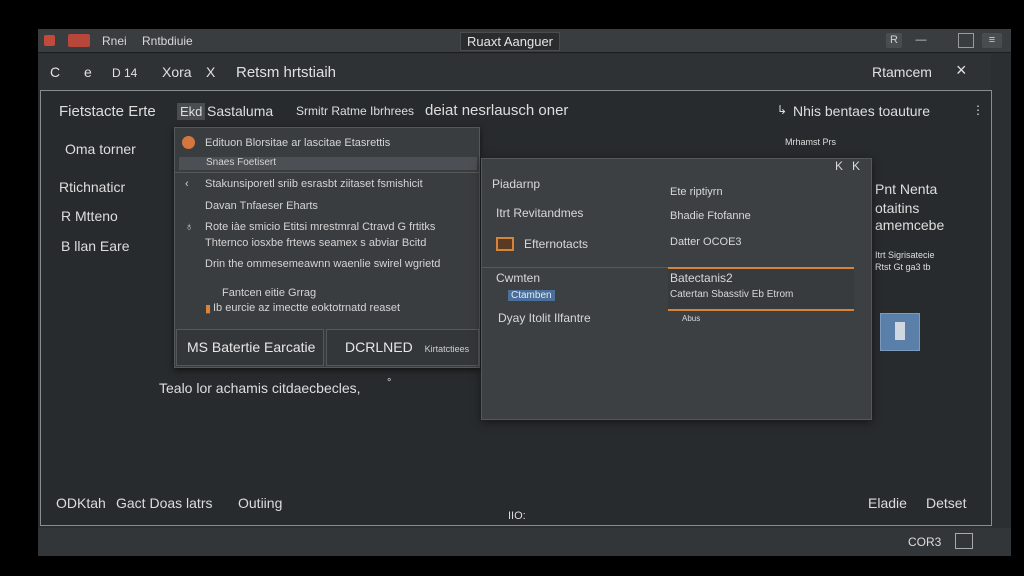 This screenshot has height=576, width=1024. I want to click on folder-icon: D 14, so click(124, 73).